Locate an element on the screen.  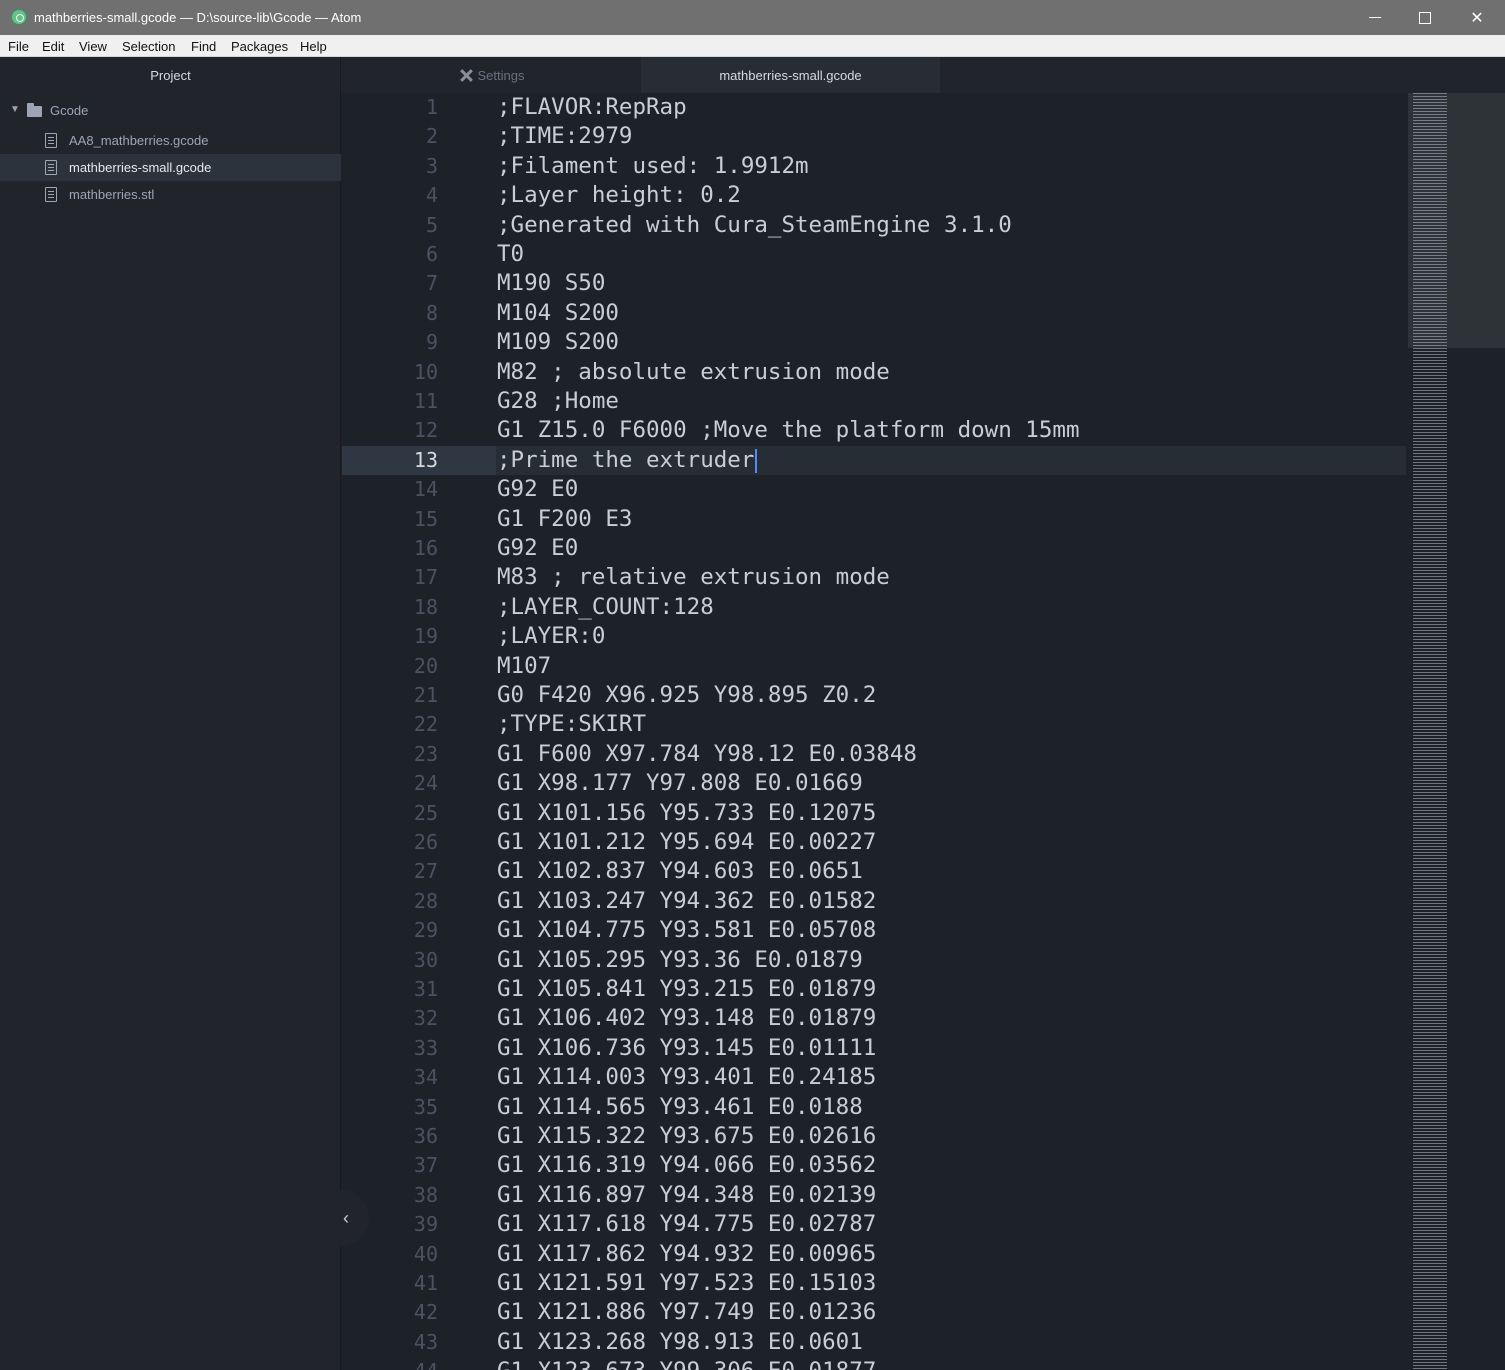
editor-line: 39 G1 X117.618 Y94.775 E0.02787 is located at coordinates (874, 1224).